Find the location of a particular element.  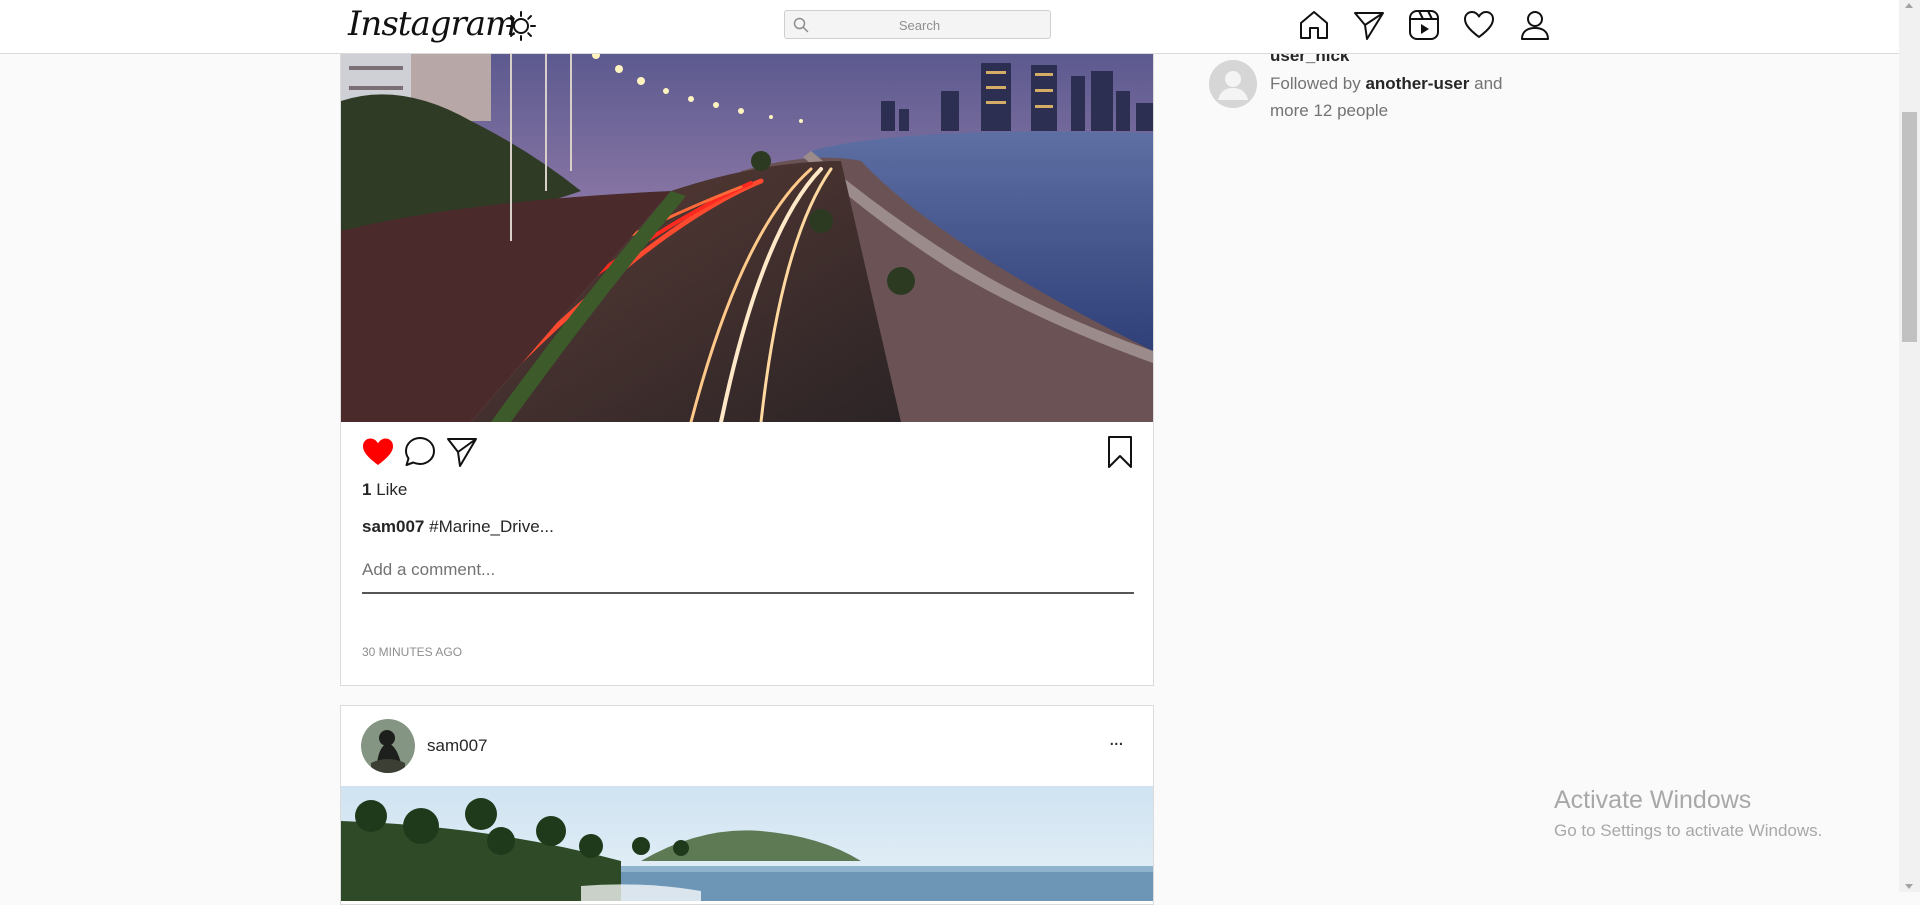

reels-icon is located at coordinates (1424, 25).